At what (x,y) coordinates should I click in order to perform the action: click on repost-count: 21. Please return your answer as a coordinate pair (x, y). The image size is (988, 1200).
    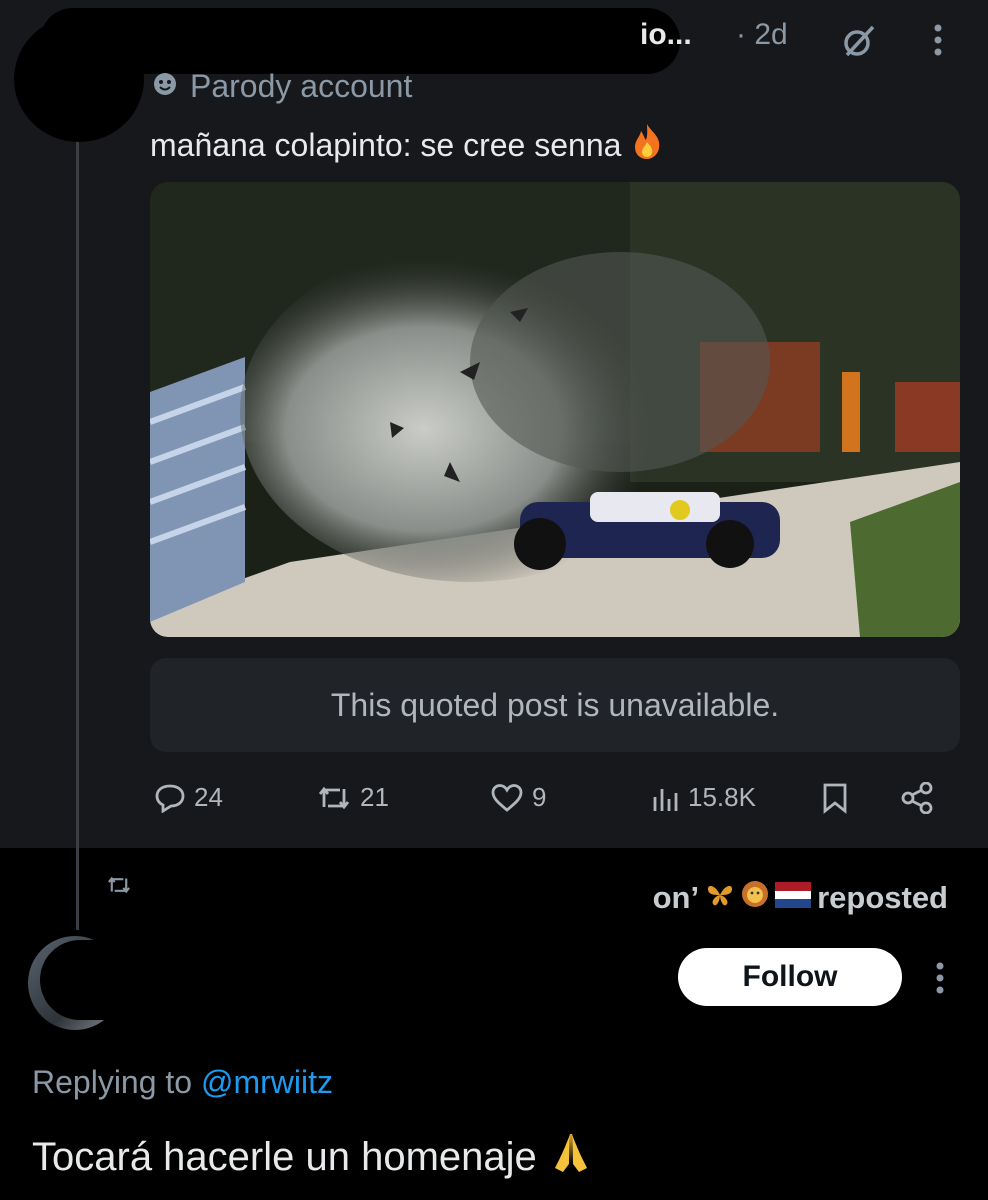
    Looking at the image, I should click on (374, 797).